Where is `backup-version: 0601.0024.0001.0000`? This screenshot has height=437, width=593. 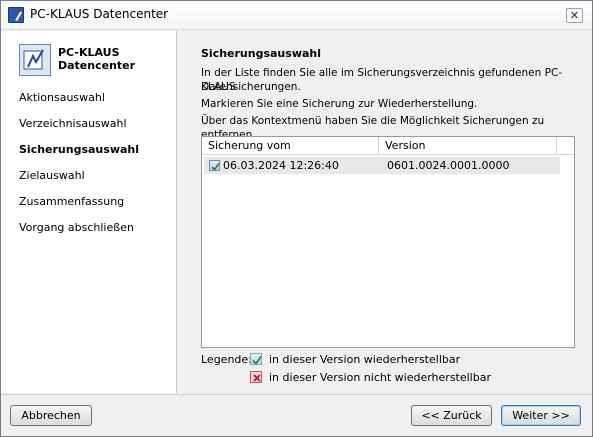
backup-version: 0601.0024.0001.0000 is located at coordinates (448, 165).